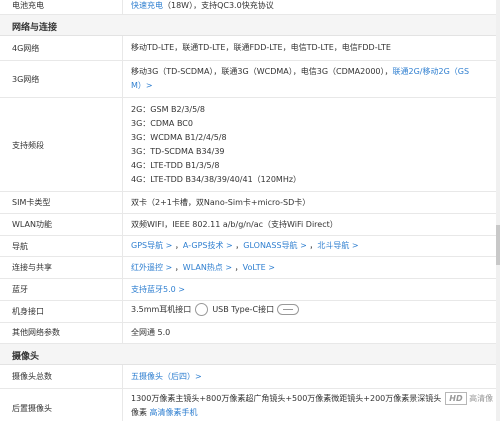 This screenshot has height=421, width=500. I want to click on beidou-link: 北斗导航, so click(333, 245).